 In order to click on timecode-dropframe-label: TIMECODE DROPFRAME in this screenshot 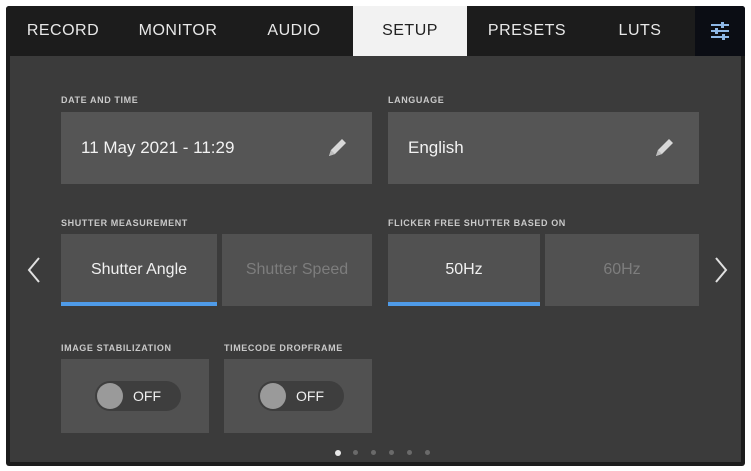, I will do `click(283, 348)`.